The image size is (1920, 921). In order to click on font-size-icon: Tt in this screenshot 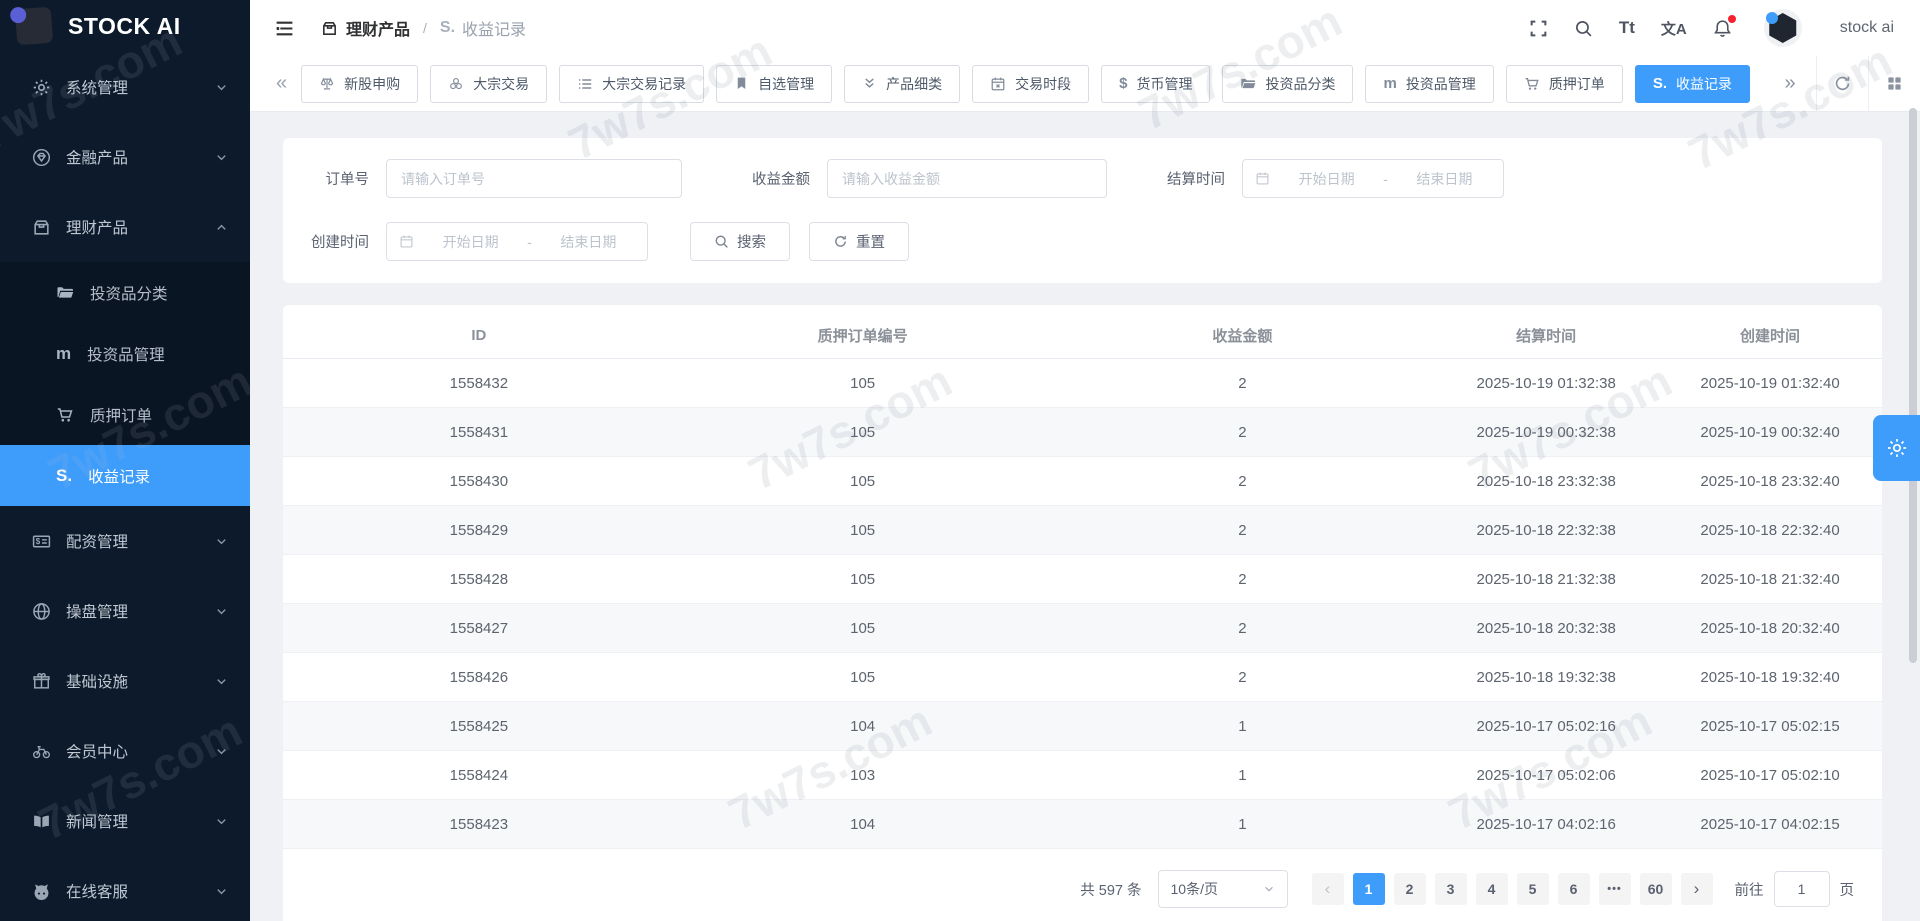, I will do `click(1627, 28)`.